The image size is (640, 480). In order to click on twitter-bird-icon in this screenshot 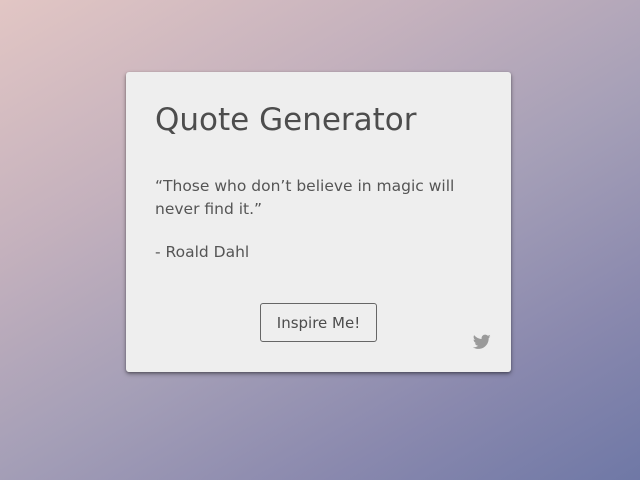, I will do `click(482, 341)`.